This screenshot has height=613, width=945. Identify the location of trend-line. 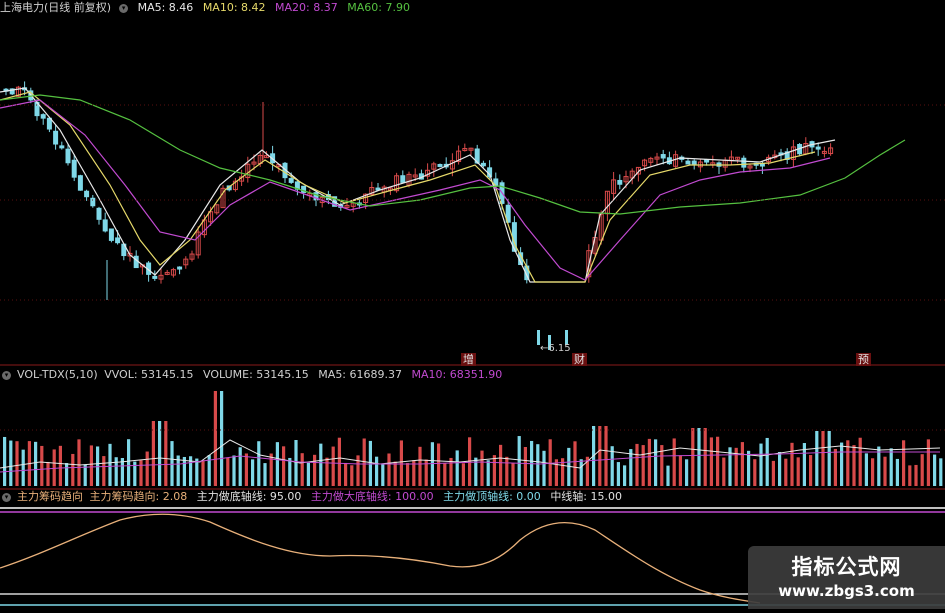
(380, 558).